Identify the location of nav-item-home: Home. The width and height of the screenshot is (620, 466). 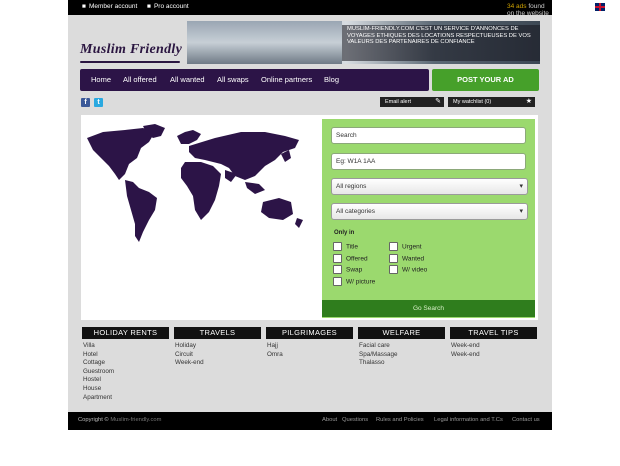
(101, 79).